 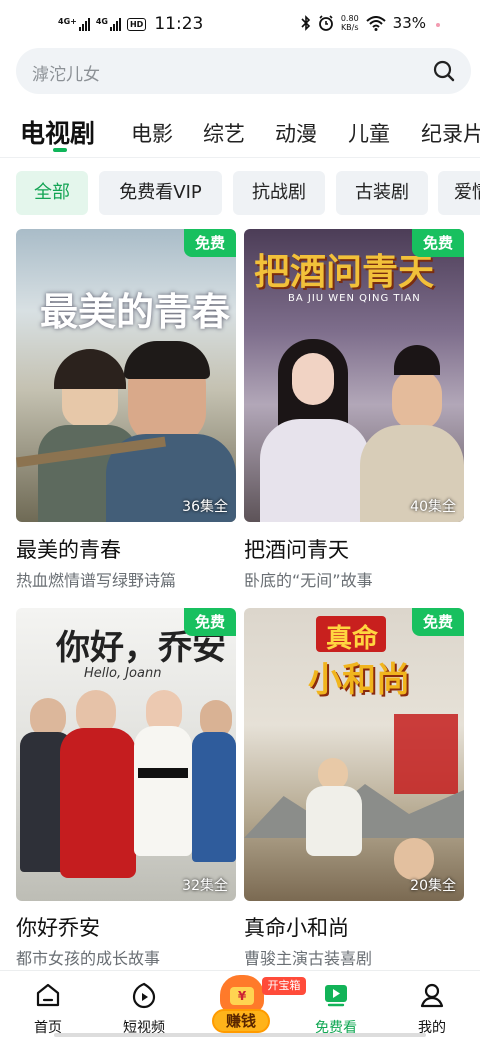 I want to click on actress-face, so click(x=313, y=379).